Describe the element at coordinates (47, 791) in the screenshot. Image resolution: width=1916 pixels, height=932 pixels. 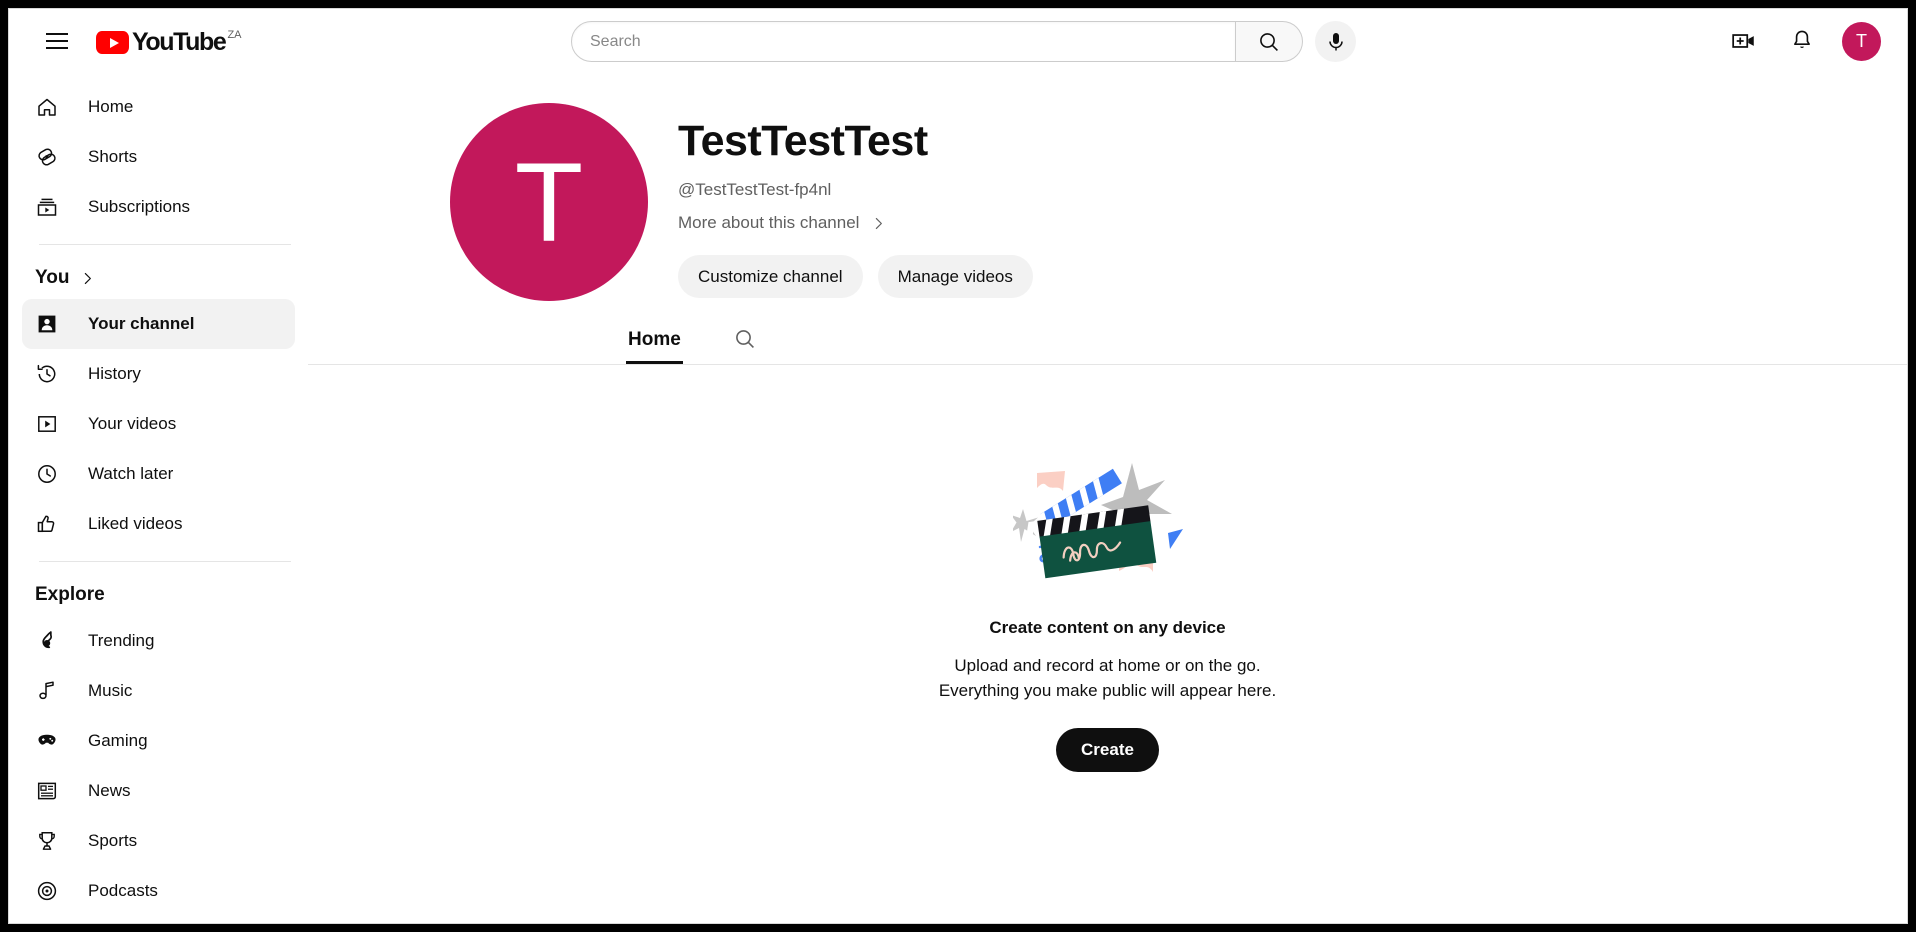
I see `news-icon` at that location.